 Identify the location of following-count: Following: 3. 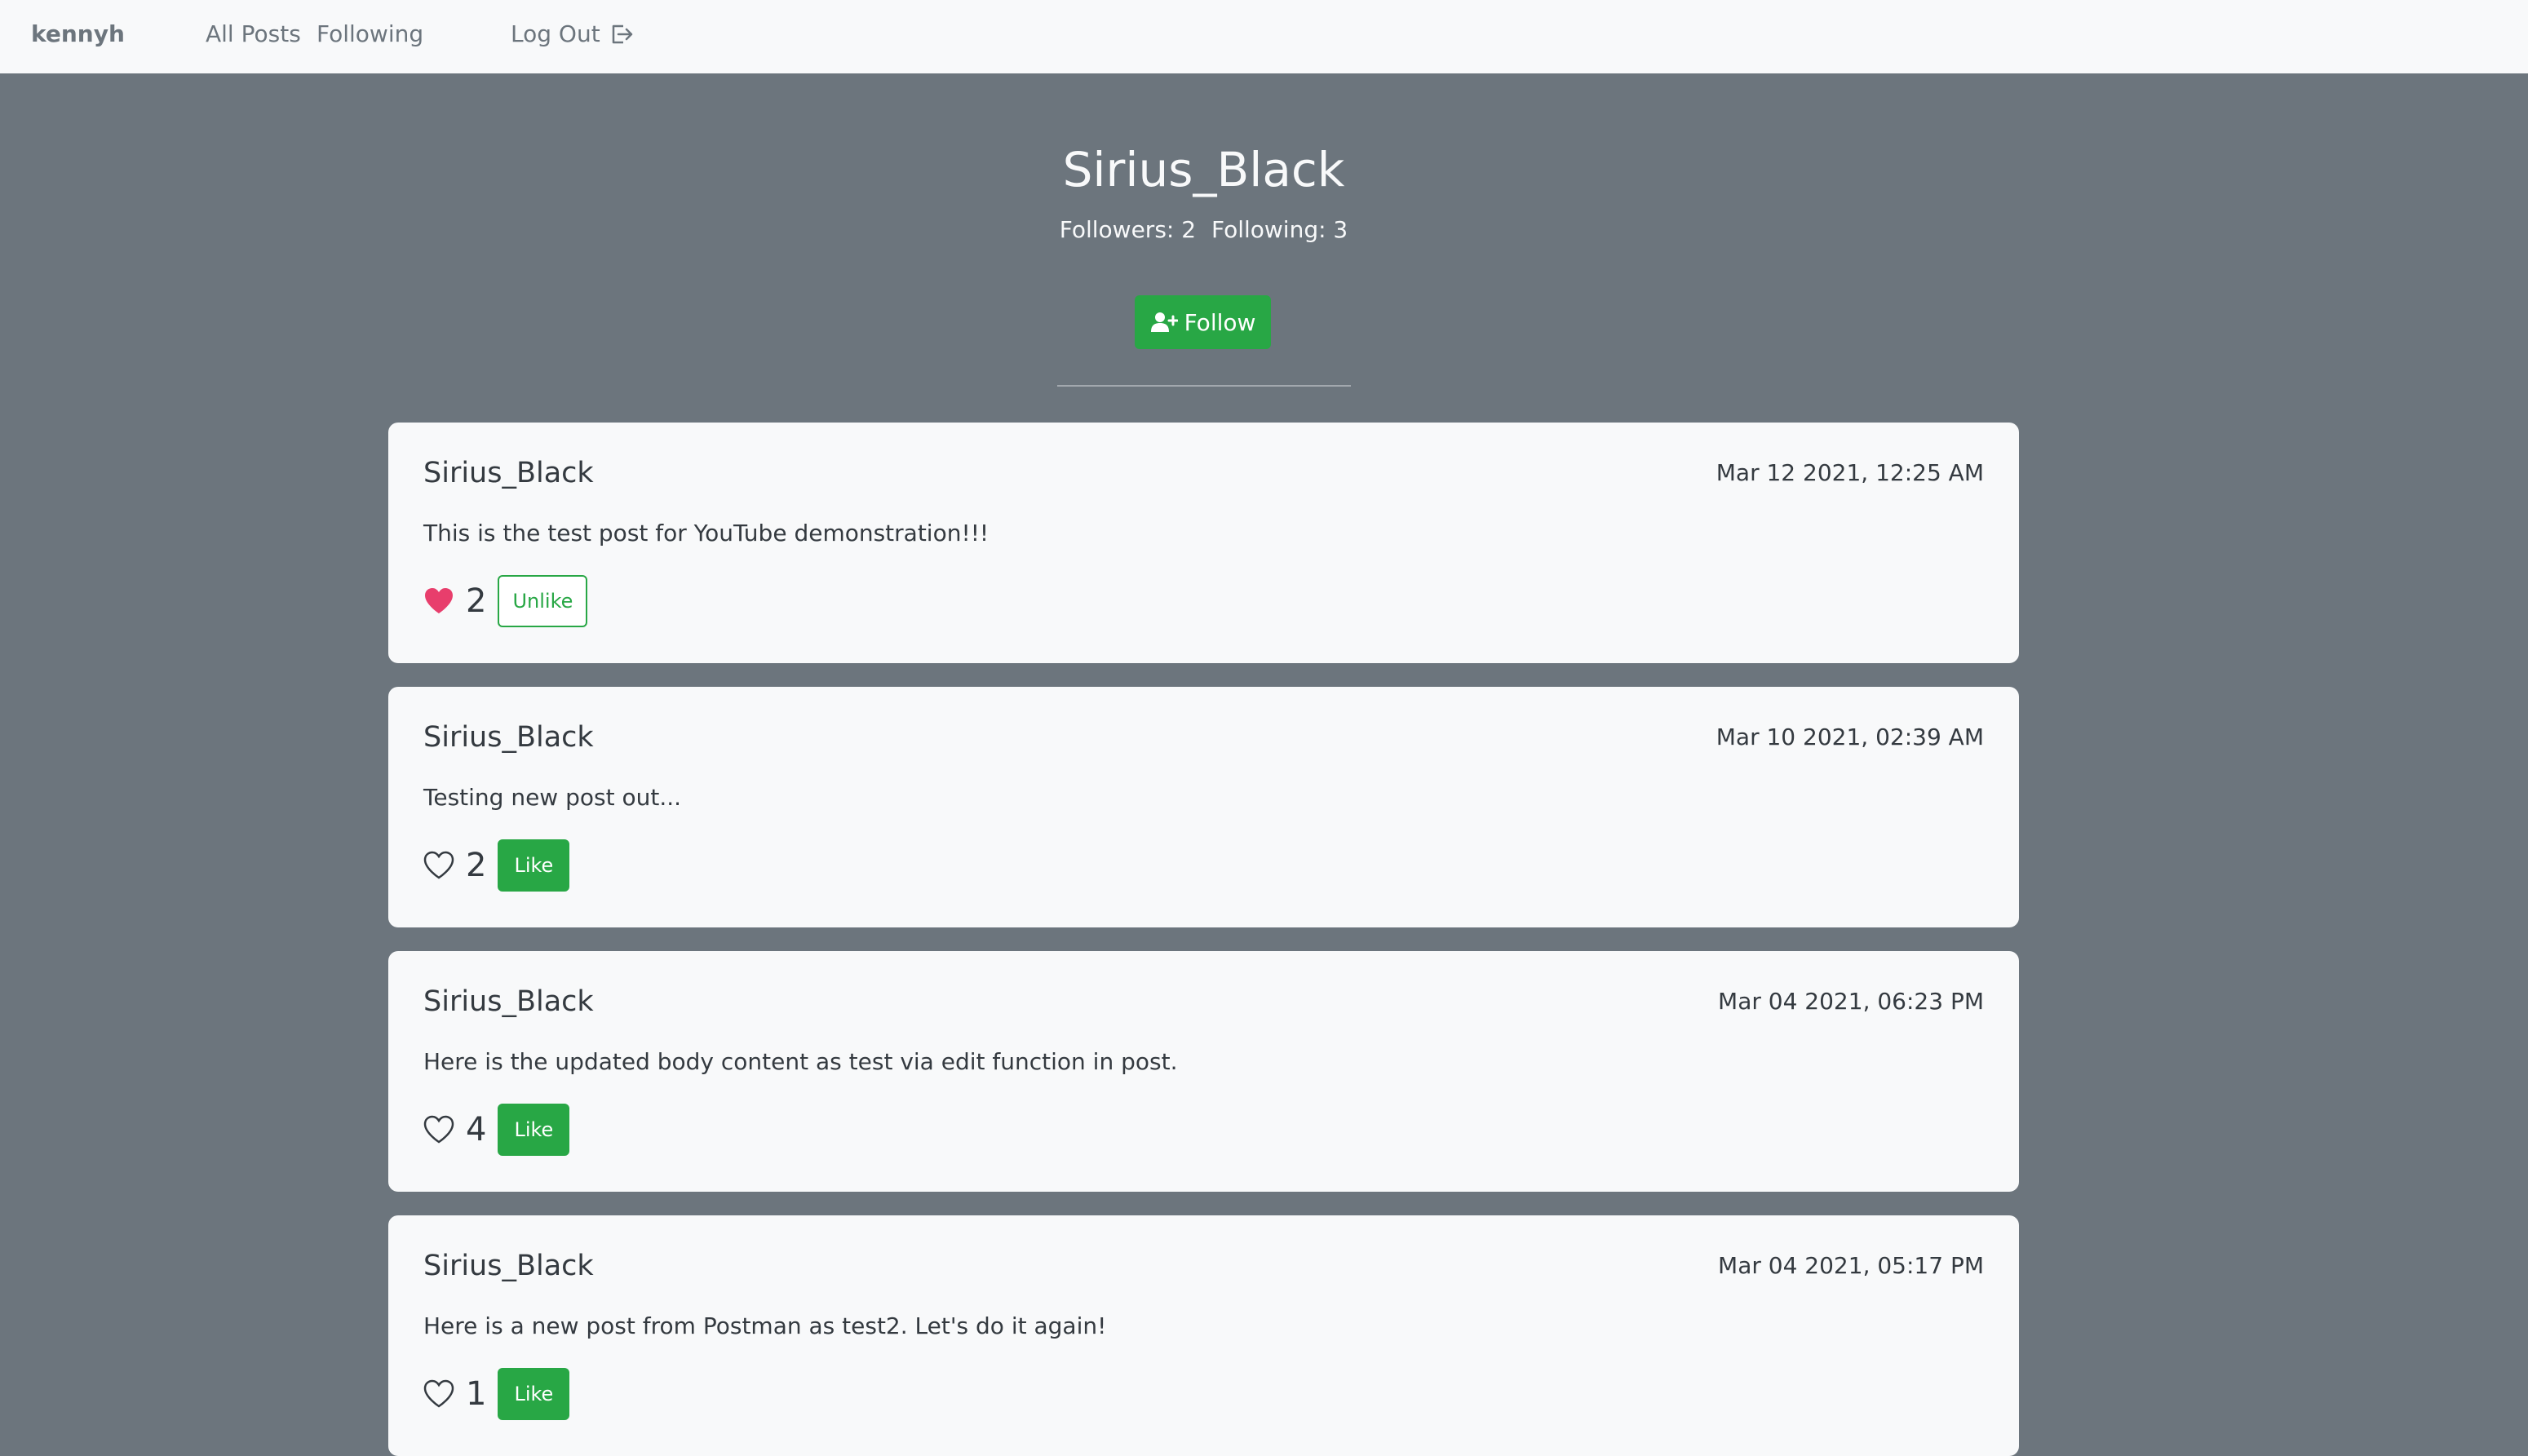
(1279, 229).